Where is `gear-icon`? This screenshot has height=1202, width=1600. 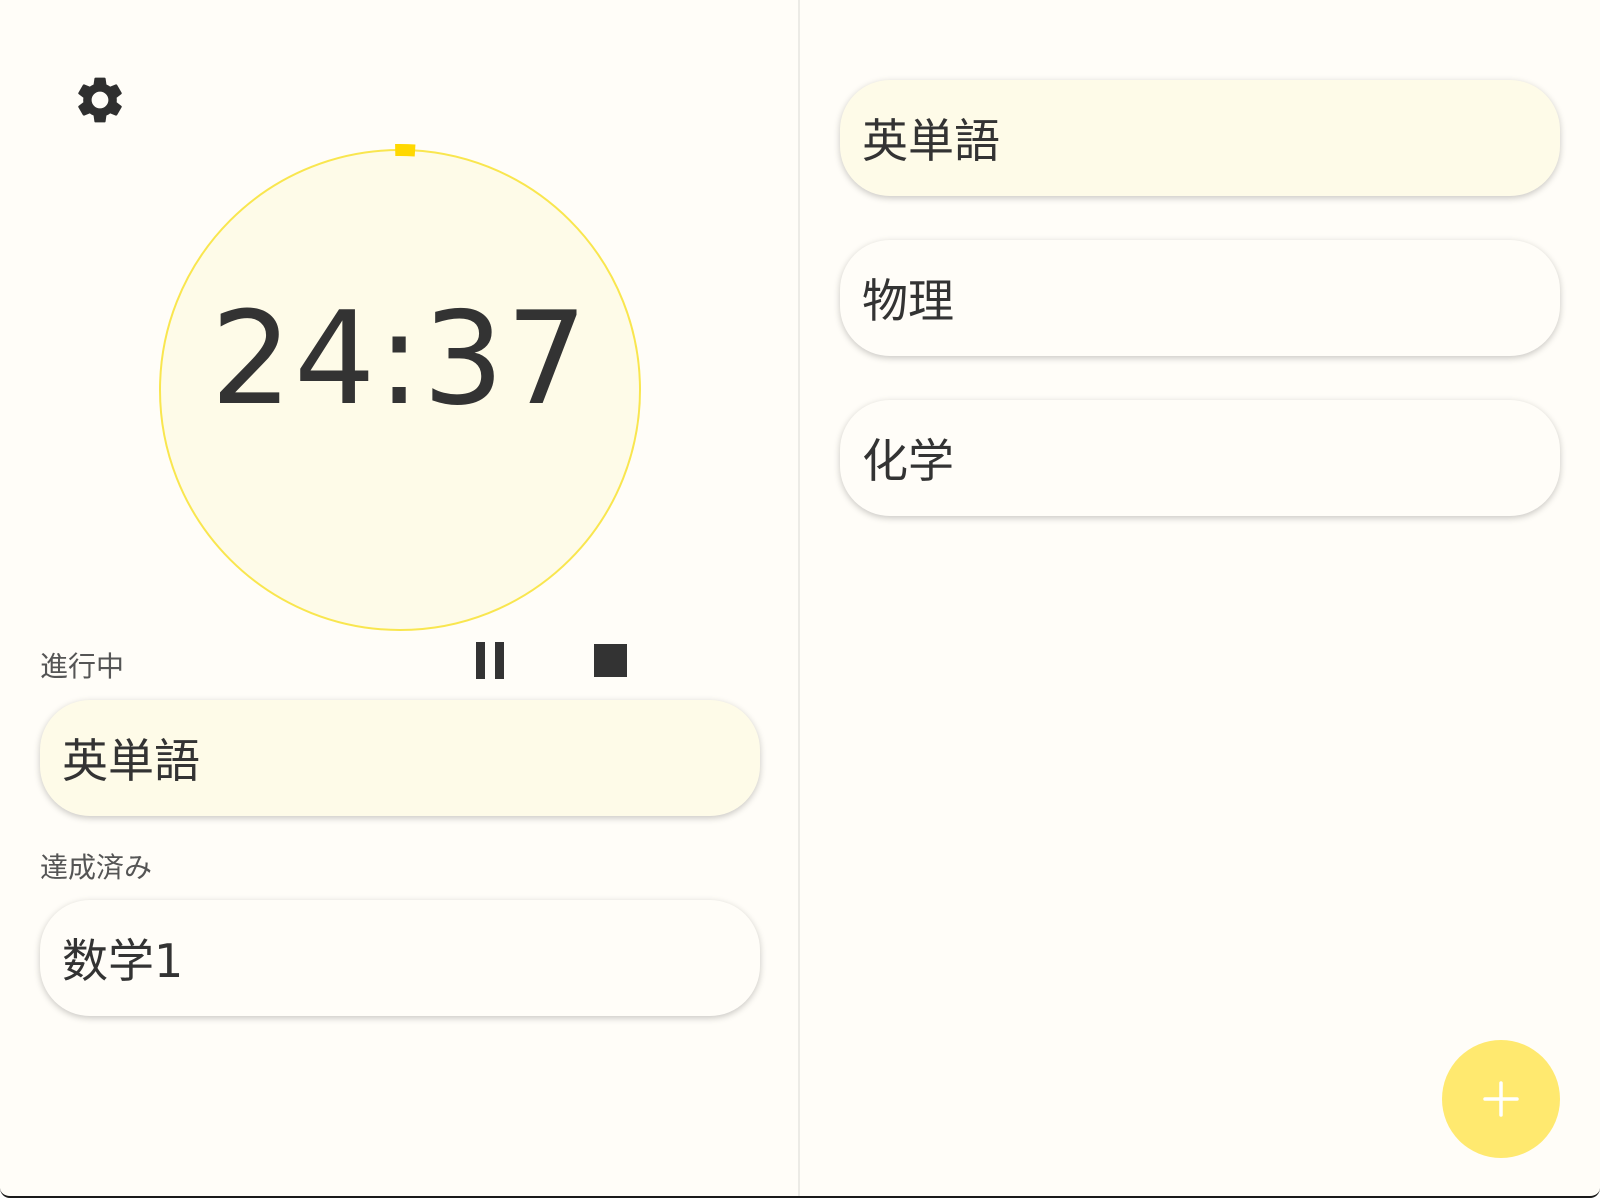 gear-icon is located at coordinates (100, 100).